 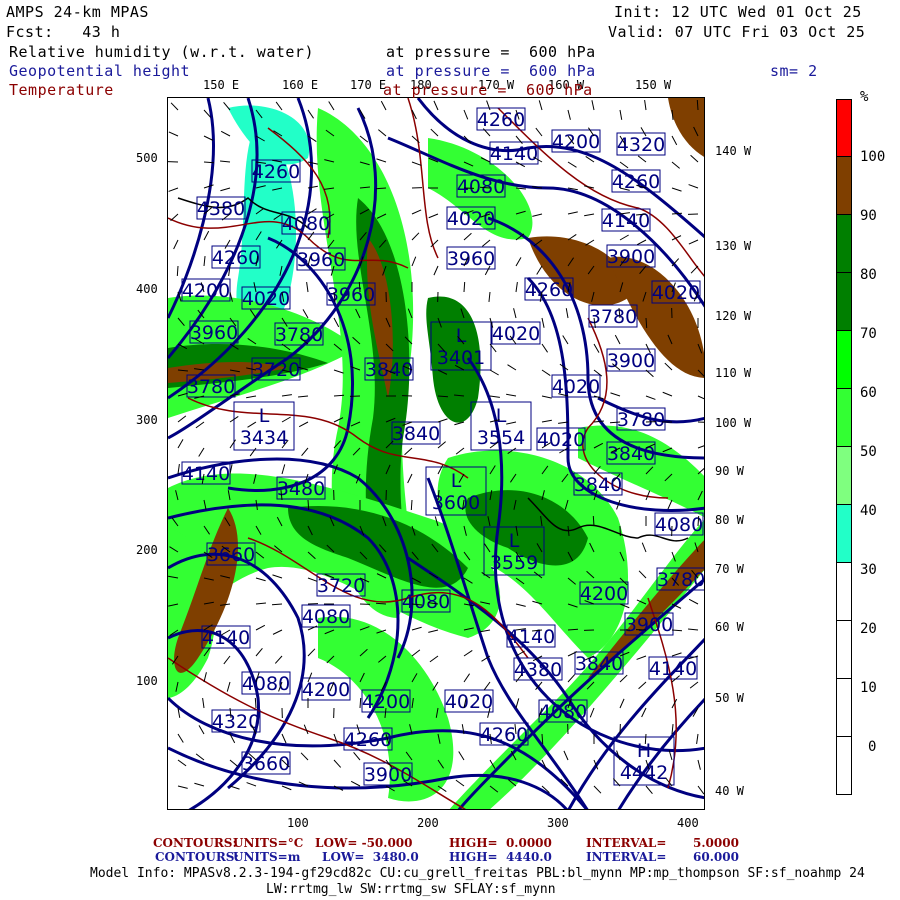 What do you see at coordinates (456, 503) in the screenshot?
I see `extremum-value: 3600` at bounding box center [456, 503].